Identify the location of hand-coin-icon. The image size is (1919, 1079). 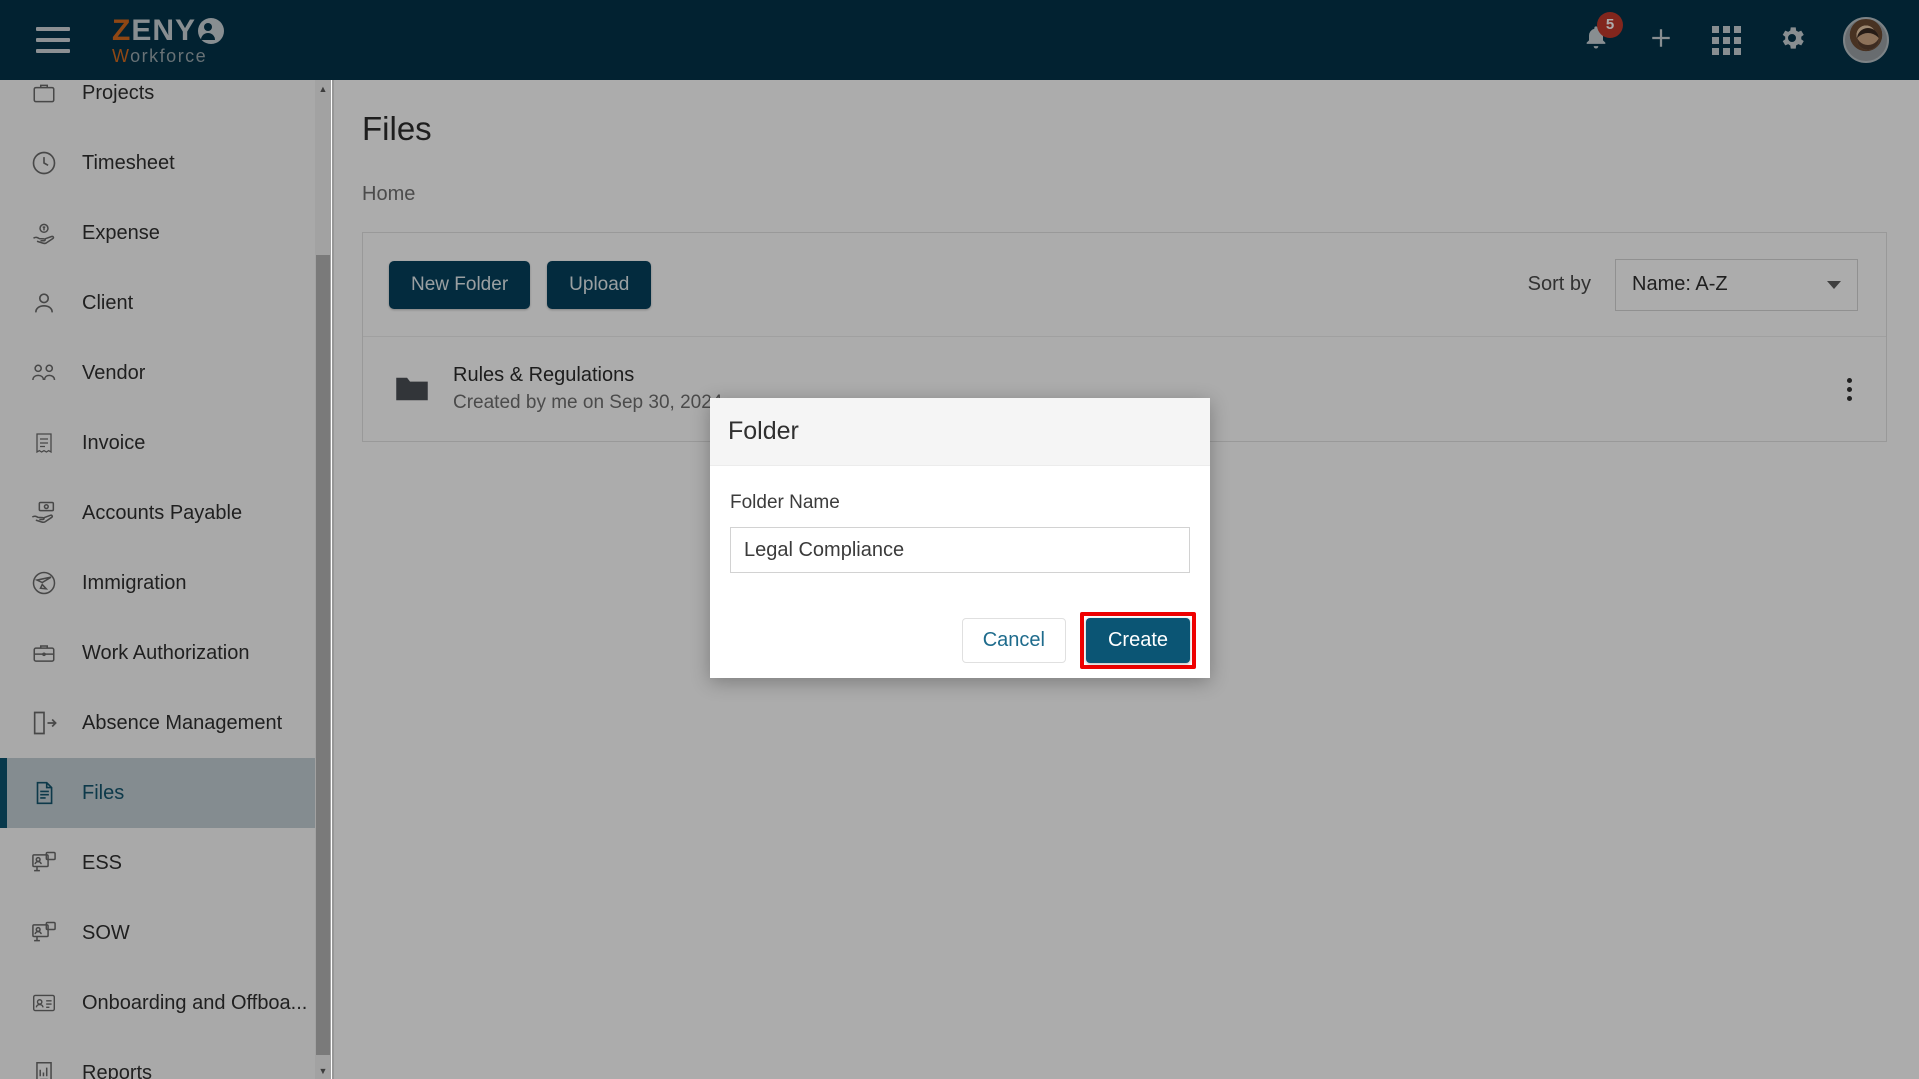
(44, 233).